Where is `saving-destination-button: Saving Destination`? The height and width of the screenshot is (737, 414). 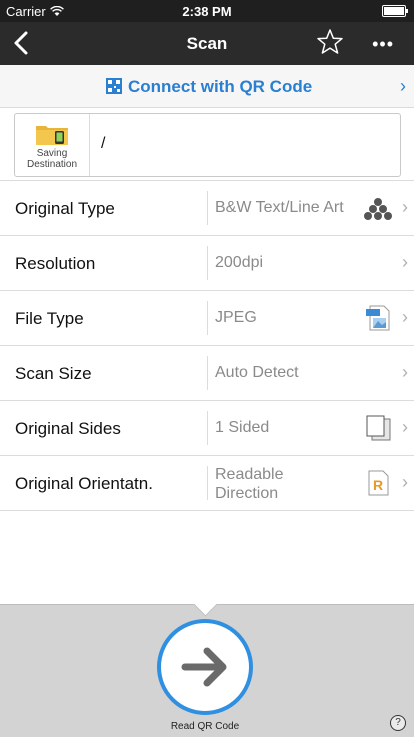
saving-destination-button: Saving Destination is located at coordinates (52, 145).